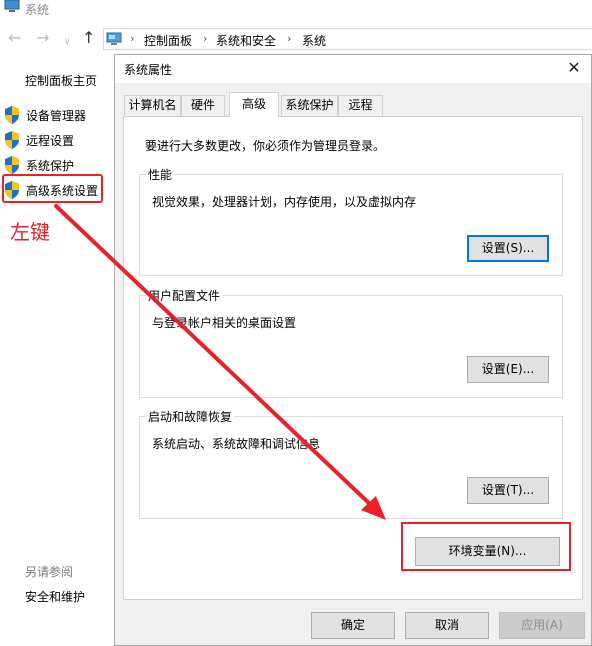 This screenshot has width=592, height=646. I want to click on tab-remote: 远程, so click(360, 105).